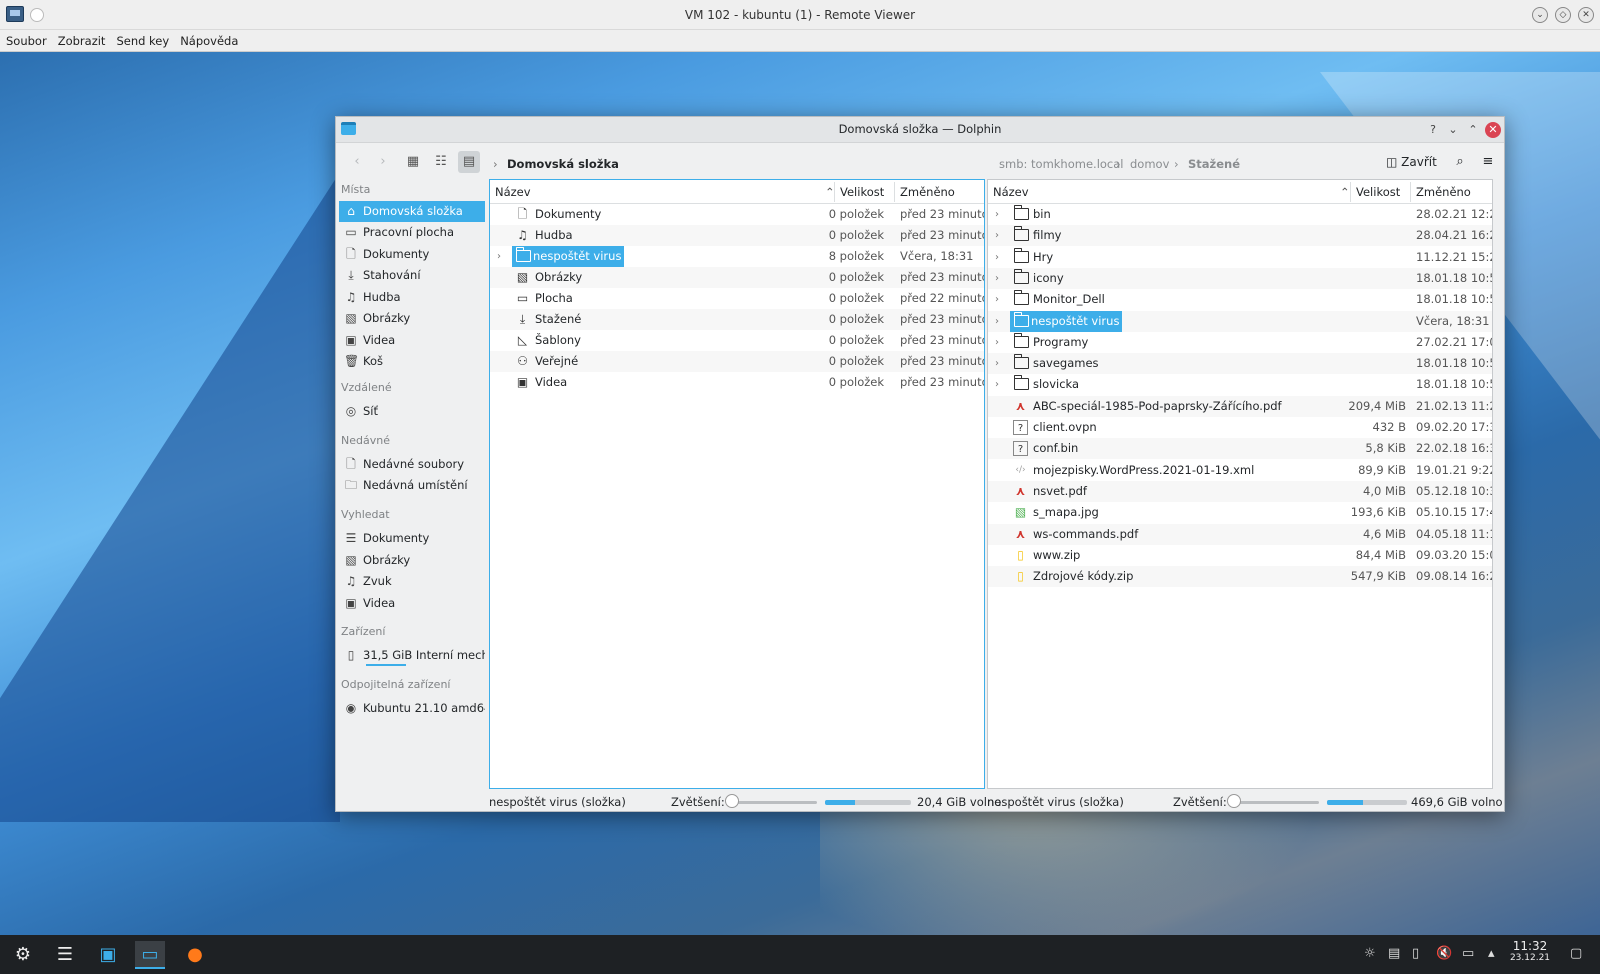 The height and width of the screenshot is (974, 1600). Describe the element at coordinates (1240, 491) in the screenshot. I see `table-row: nsvet.pdf⋏4,0 MiB05.12.18 10:33` at that location.